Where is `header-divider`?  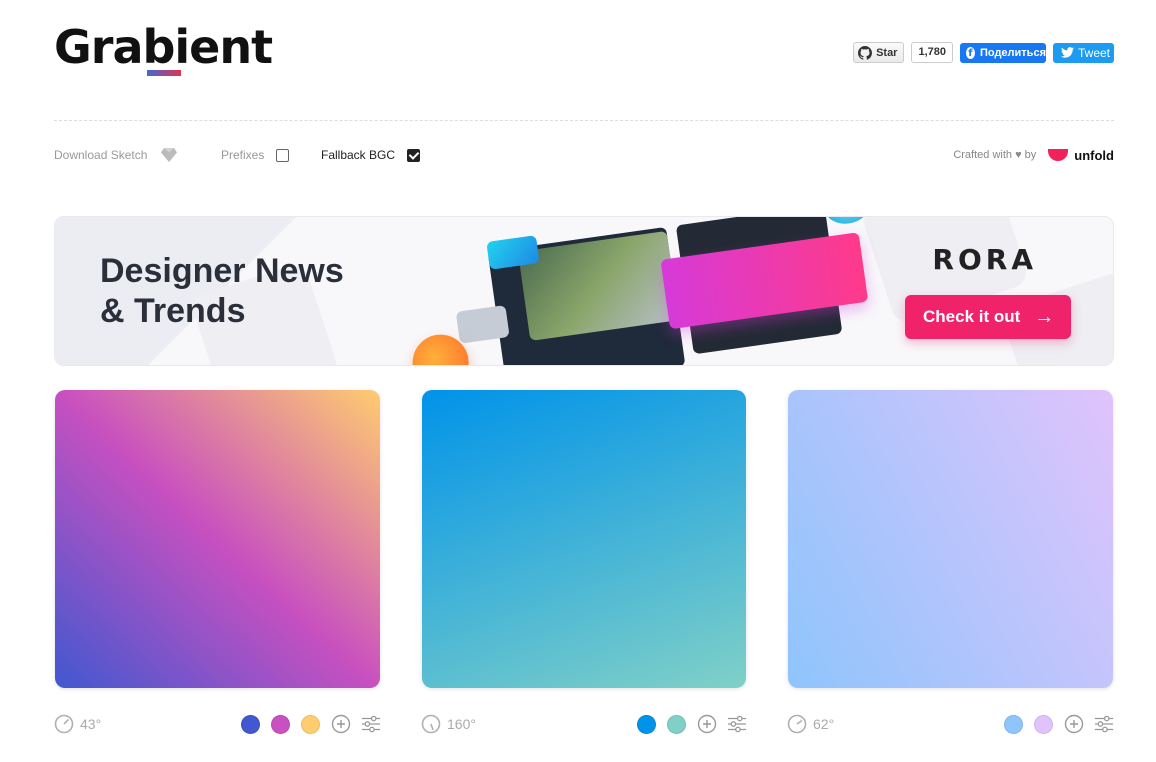
header-divider is located at coordinates (584, 120).